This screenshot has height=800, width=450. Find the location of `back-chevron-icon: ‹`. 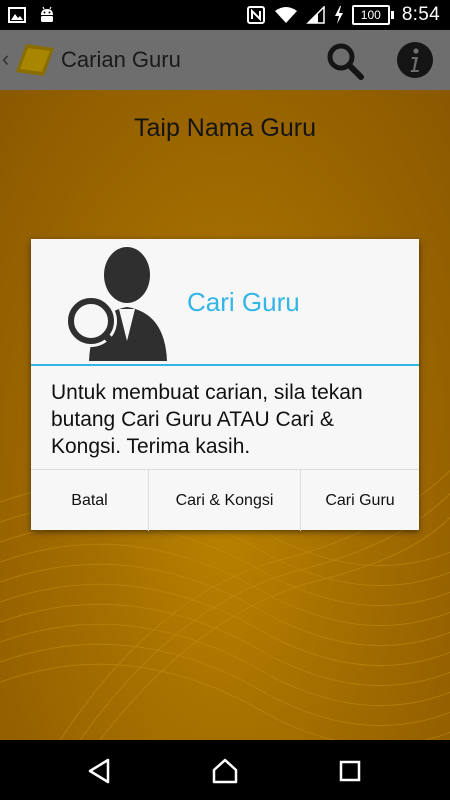

back-chevron-icon: ‹ is located at coordinates (5, 59).